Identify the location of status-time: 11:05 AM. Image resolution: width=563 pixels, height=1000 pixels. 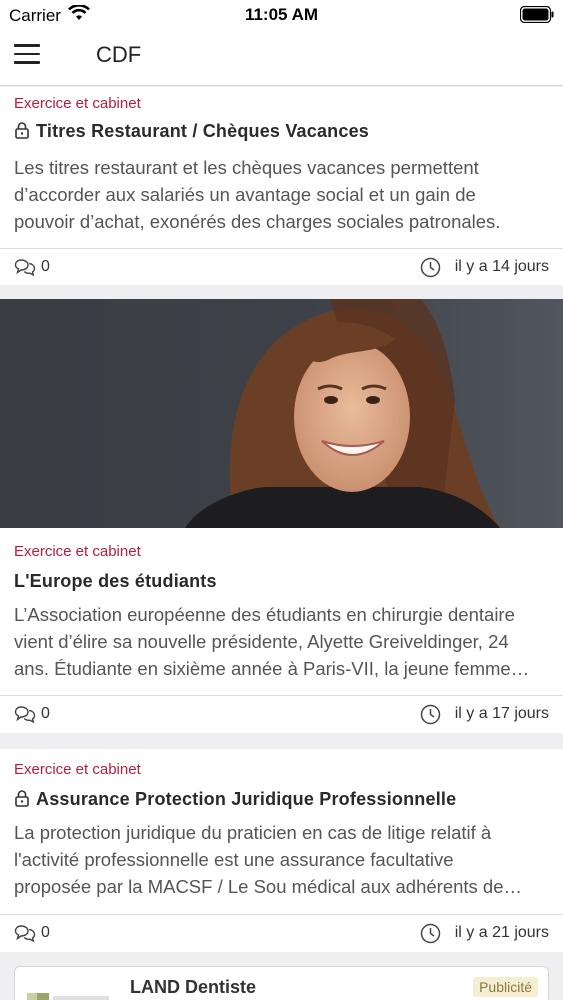
(281, 14).